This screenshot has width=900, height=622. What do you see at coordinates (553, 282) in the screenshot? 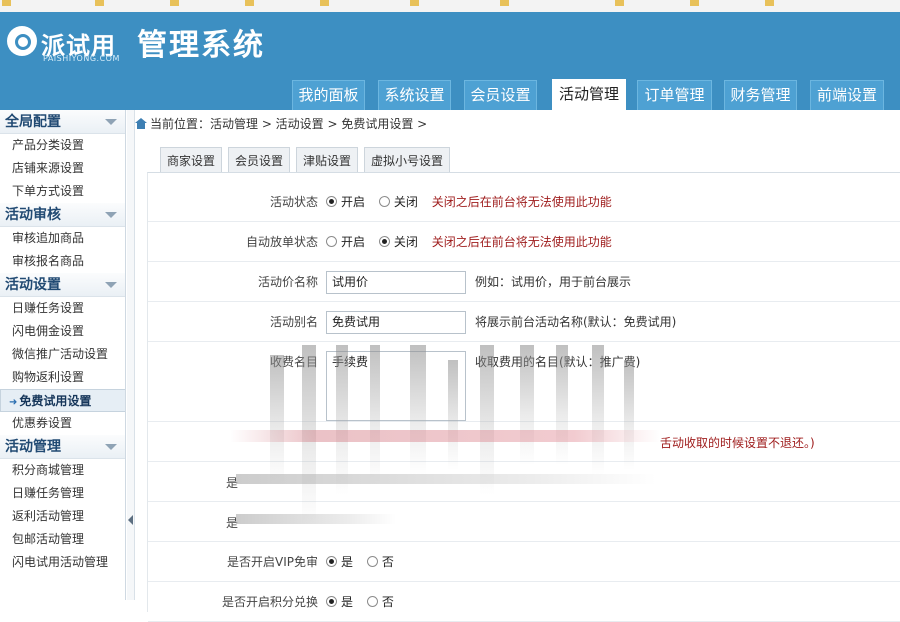
I see `hint-text: 例如：试用价，用于前台展示` at bounding box center [553, 282].